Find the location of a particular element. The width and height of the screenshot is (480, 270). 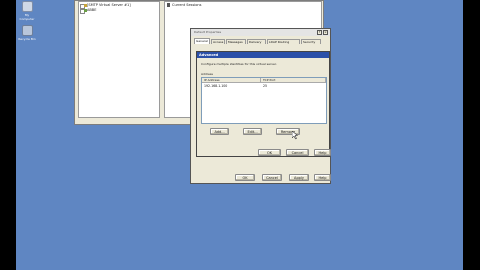

properties-ok-button: OK is located at coordinates (245, 177).